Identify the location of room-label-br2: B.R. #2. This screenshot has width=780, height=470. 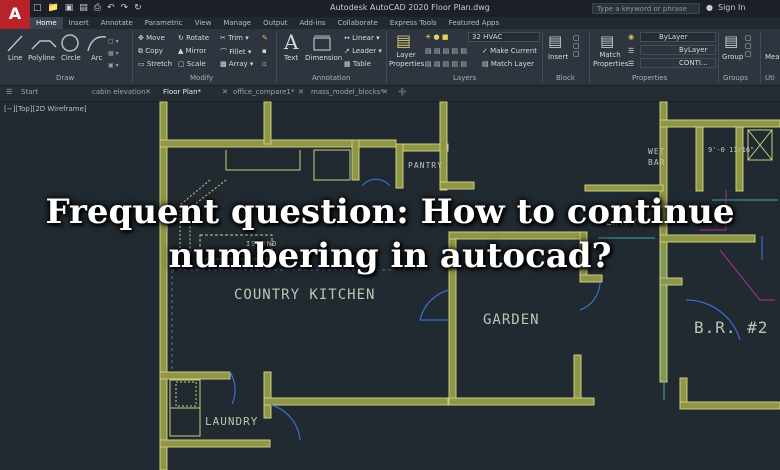
(731, 327).